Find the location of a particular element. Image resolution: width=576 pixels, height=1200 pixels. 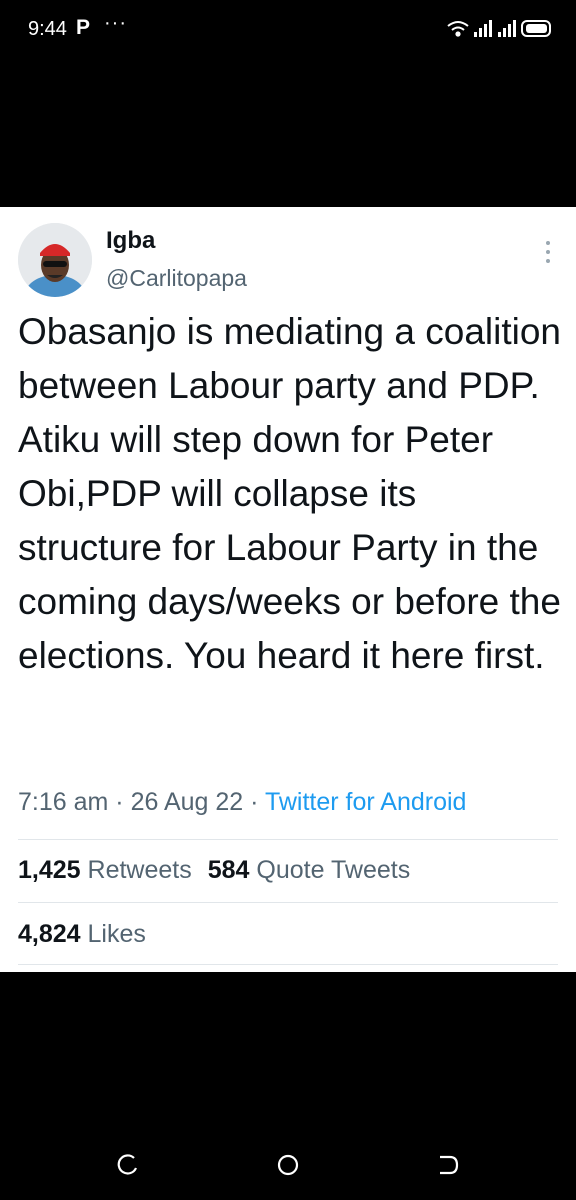

more-options-icon is located at coordinates (548, 253).